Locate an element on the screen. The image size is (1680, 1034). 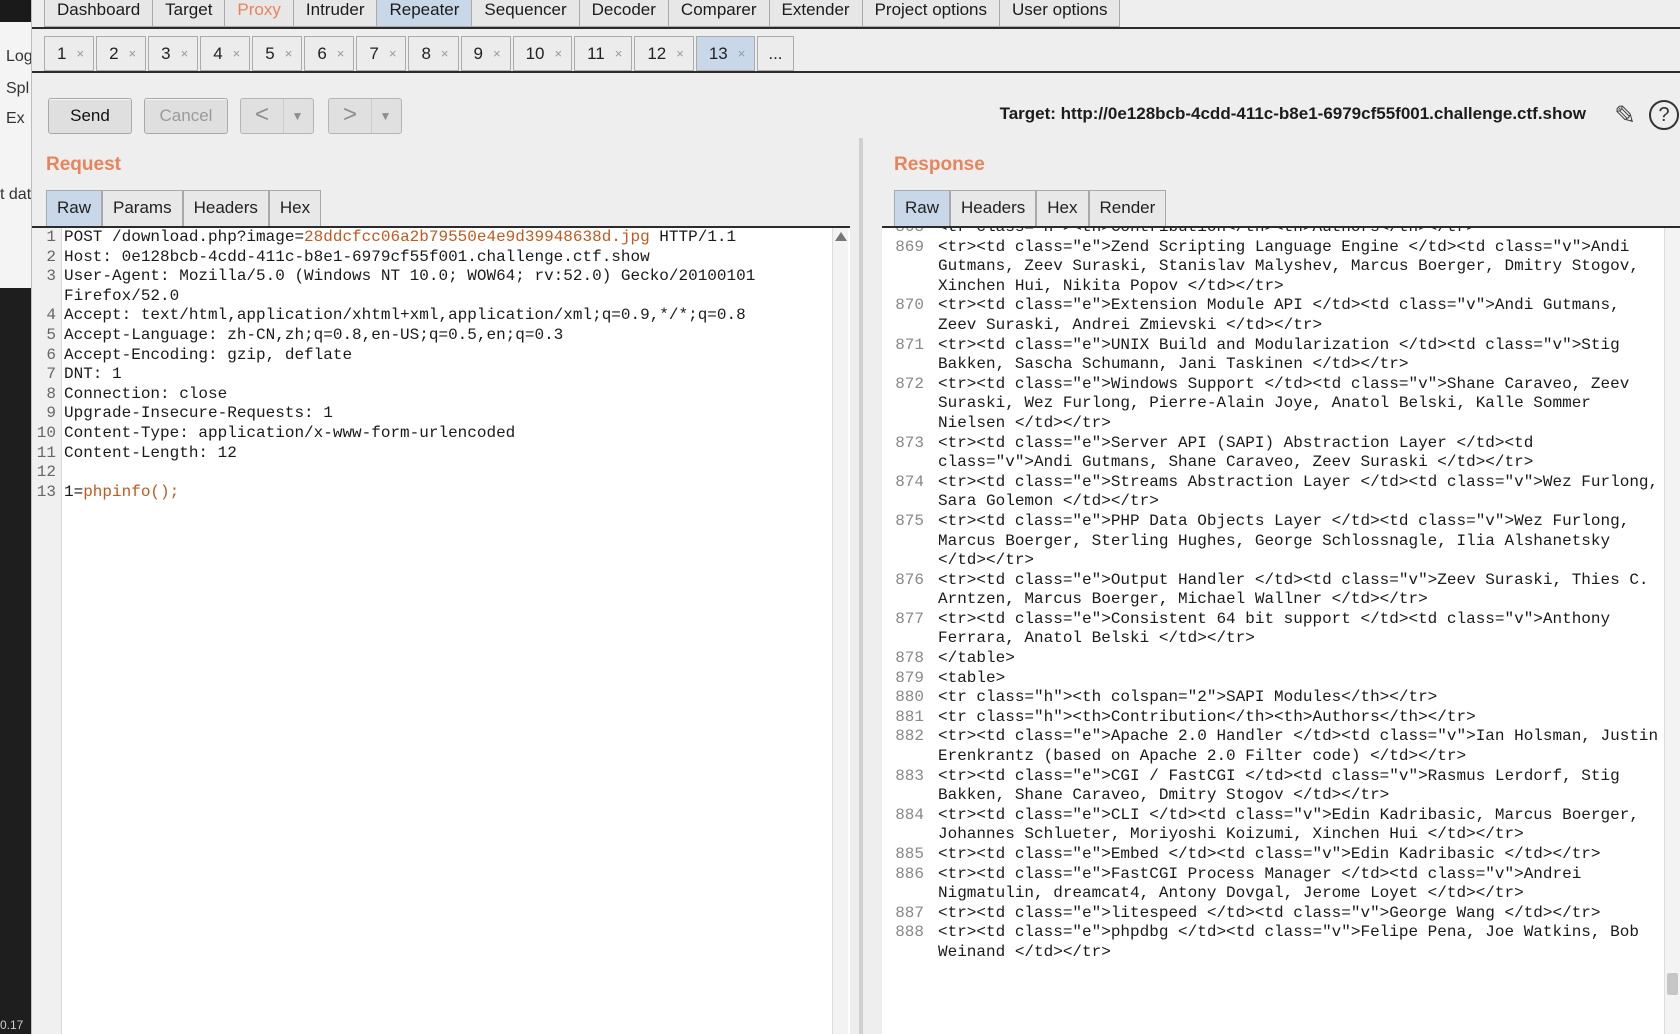
main-tab-sequencer: Sequencer is located at coordinates (526, 13).